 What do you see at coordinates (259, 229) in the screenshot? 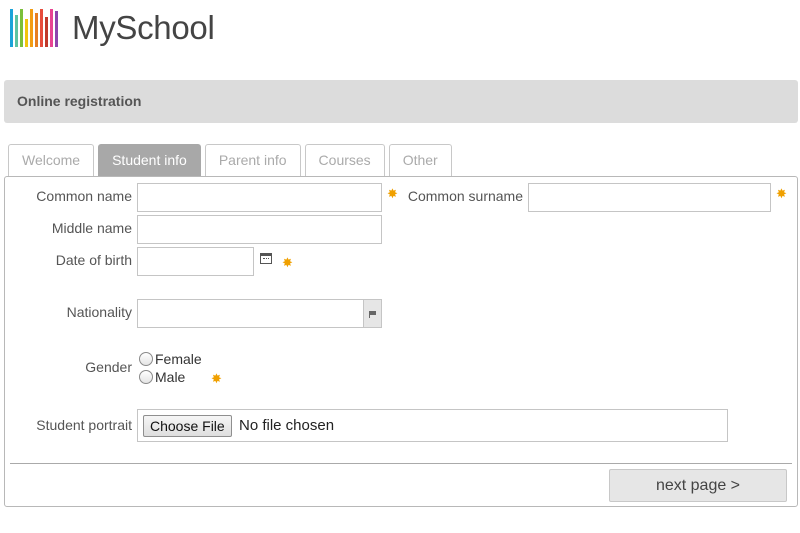
I see `middle-name-input` at bounding box center [259, 229].